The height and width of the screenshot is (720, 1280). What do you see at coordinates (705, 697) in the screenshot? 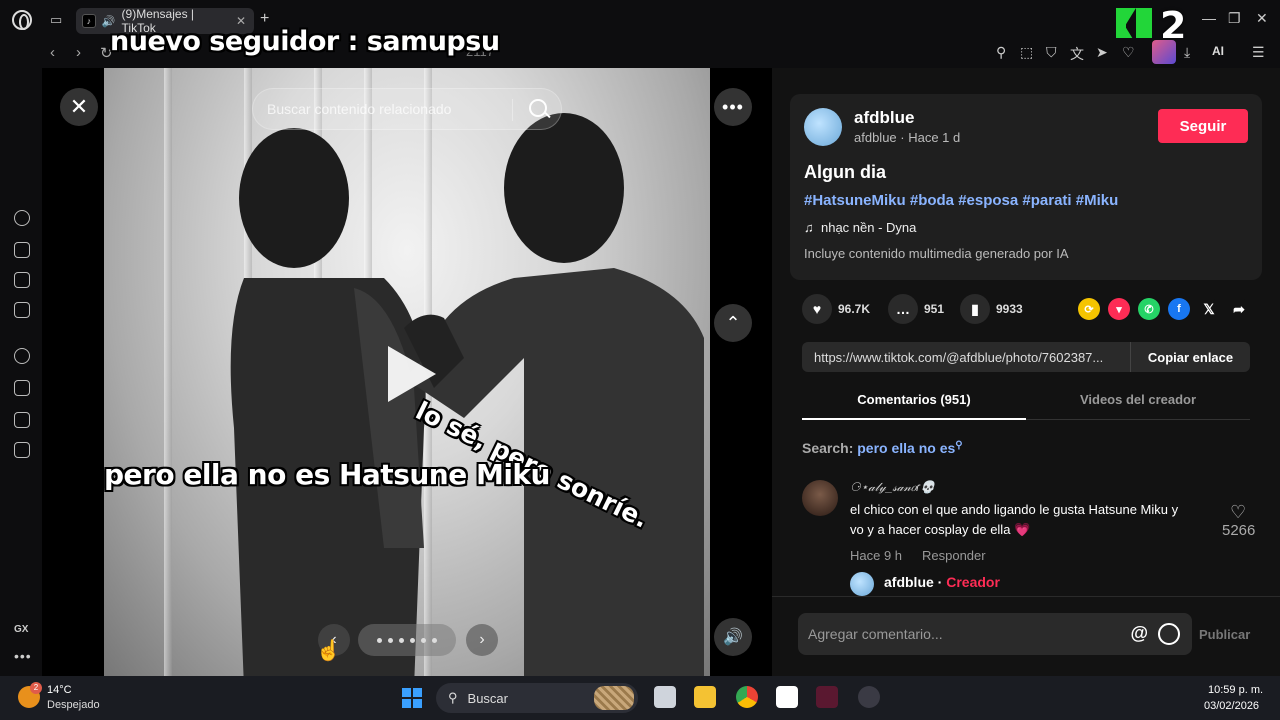
I see `file-explorer-icon` at bounding box center [705, 697].